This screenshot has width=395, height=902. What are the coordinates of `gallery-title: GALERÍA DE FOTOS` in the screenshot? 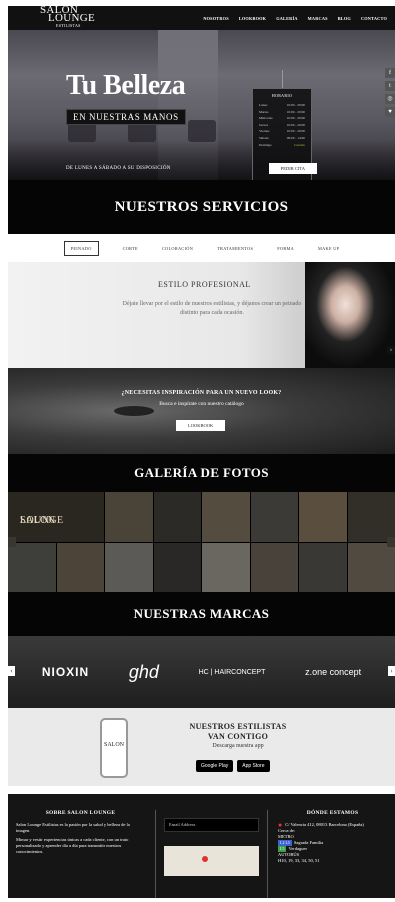 It's located at (201, 473).